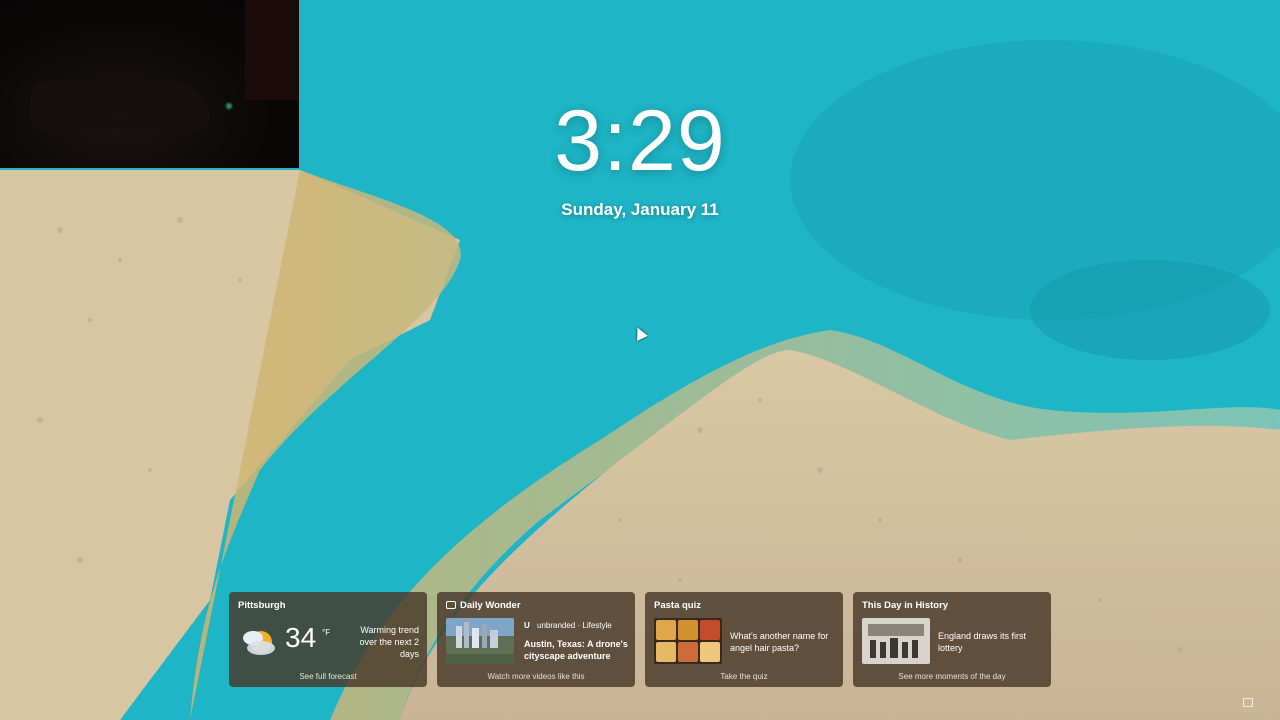  I want to click on weather-unit: °F, so click(326, 632).